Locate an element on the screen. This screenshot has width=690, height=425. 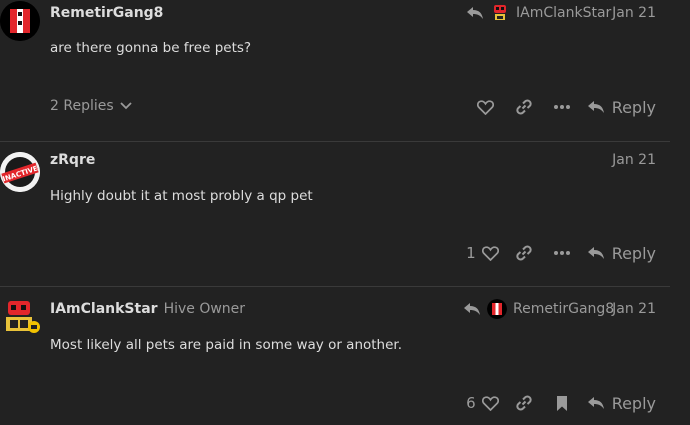
post-body: are there gonna be free pets? is located at coordinates (151, 48).